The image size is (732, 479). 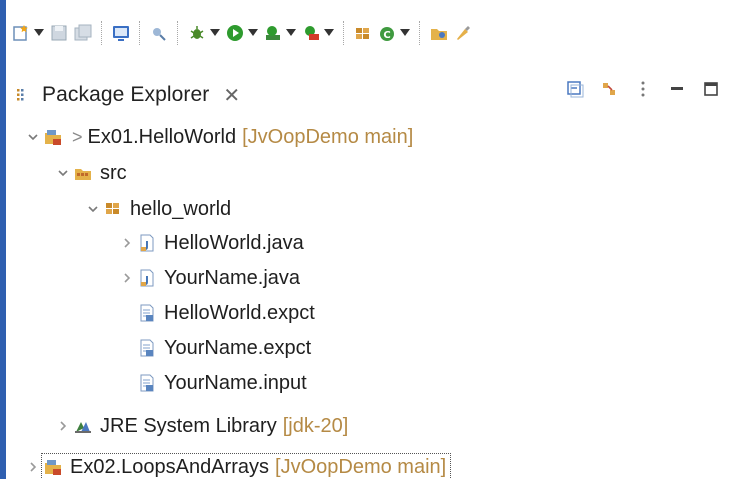 I want to click on tree-item-label: HelloWorld.expct, so click(x=239, y=312).